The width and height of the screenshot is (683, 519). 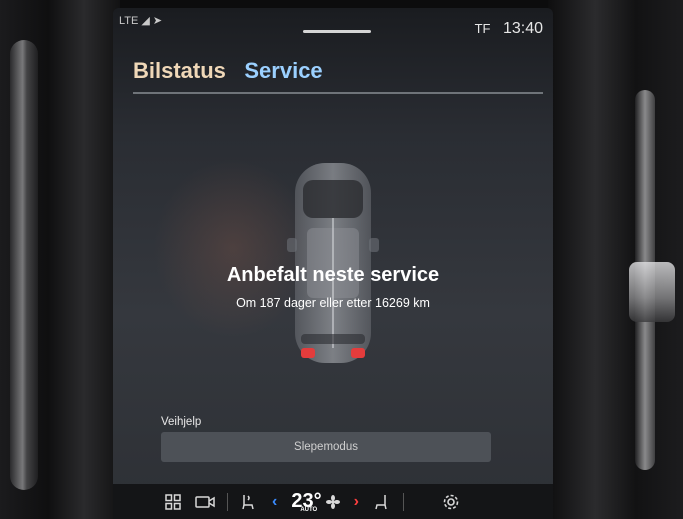 What do you see at coordinates (173, 501) in the screenshot?
I see `apps-grid-icon` at bounding box center [173, 501].